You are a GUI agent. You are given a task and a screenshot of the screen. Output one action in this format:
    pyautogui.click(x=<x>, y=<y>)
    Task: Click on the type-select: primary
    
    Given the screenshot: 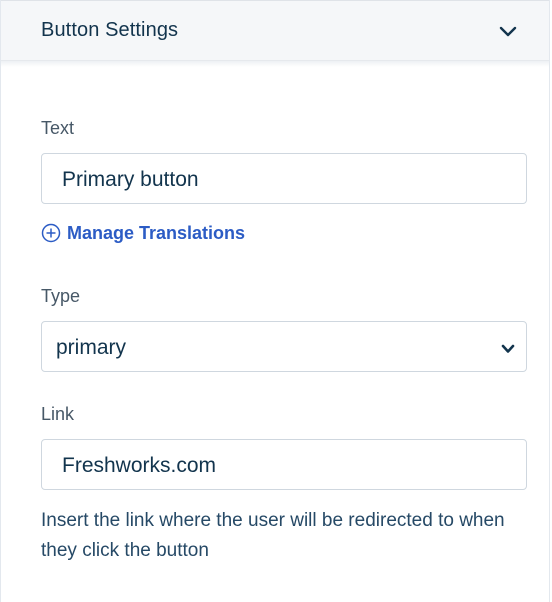 What is the action you would take?
    pyautogui.click(x=284, y=346)
    